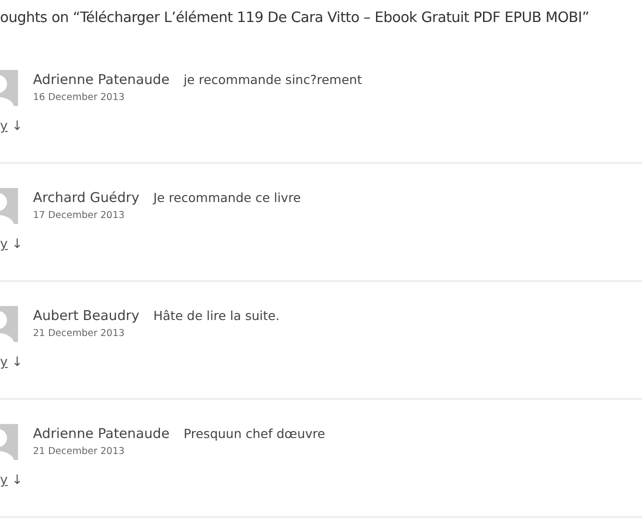 The width and height of the screenshot is (642, 526). Describe the element at coordinates (79, 215) in the screenshot. I see `comment-date: 17 December 2013` at that location.